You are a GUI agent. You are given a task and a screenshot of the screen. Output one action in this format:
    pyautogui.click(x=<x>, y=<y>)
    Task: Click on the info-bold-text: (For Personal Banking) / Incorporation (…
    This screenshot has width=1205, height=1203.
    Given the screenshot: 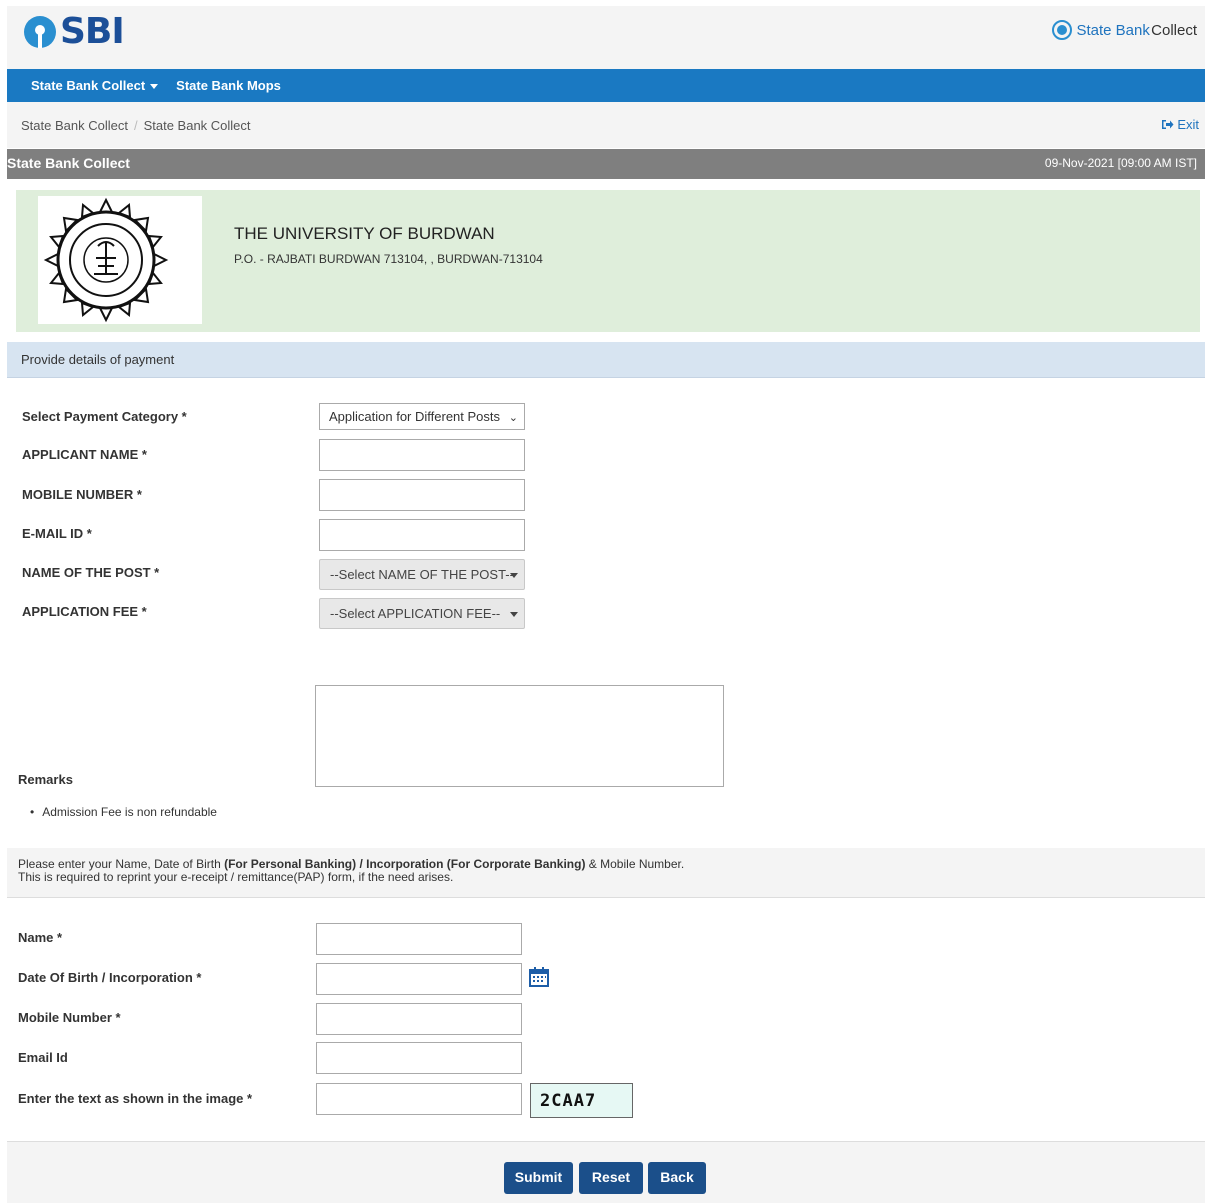 What is the action you would take?
    pyautogui.click(x=405, y=864)
    